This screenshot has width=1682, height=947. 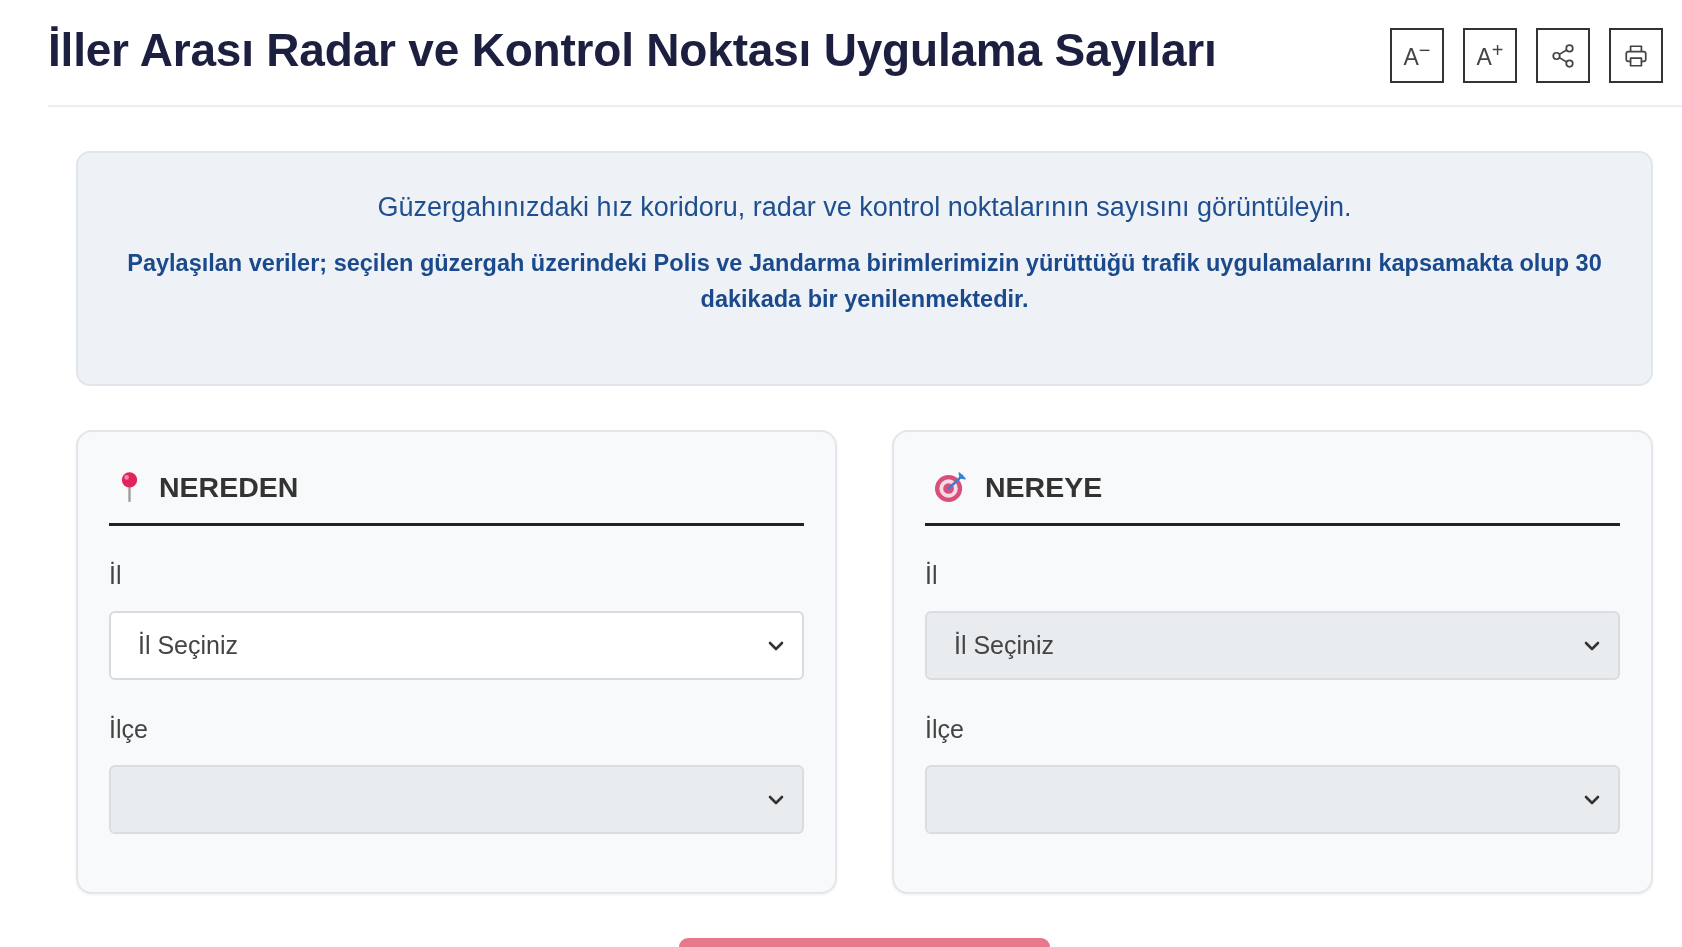 What do you see at coordinates (864, 281) in the screenshot?
I see `info-note: Paylaşılan veriler; seçilen güzergah üzerindeki Polis ve Jandarma birimlerimizin yürüttüğü trafik uygulamalarını kapsamakta olup 30 dakikada bir yenilenmektedir.` at bounding box center [864, 281].